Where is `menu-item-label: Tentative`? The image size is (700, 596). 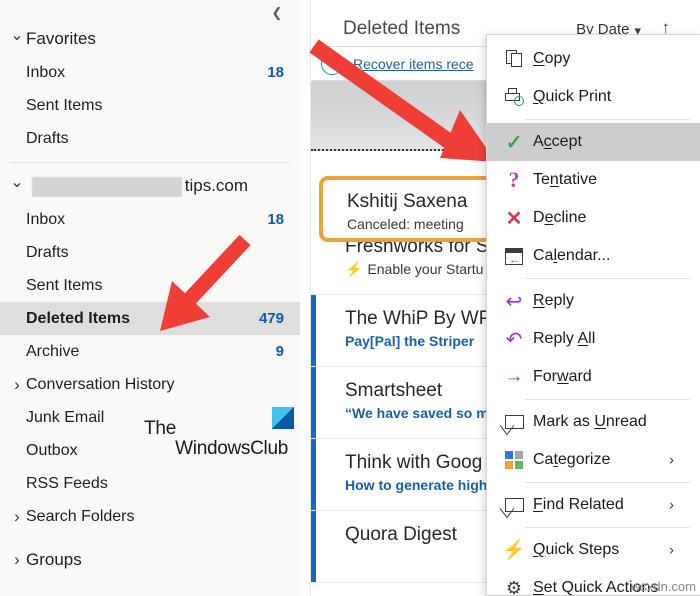
menu-item-label: Tentative is located at coordinates (565, 179).